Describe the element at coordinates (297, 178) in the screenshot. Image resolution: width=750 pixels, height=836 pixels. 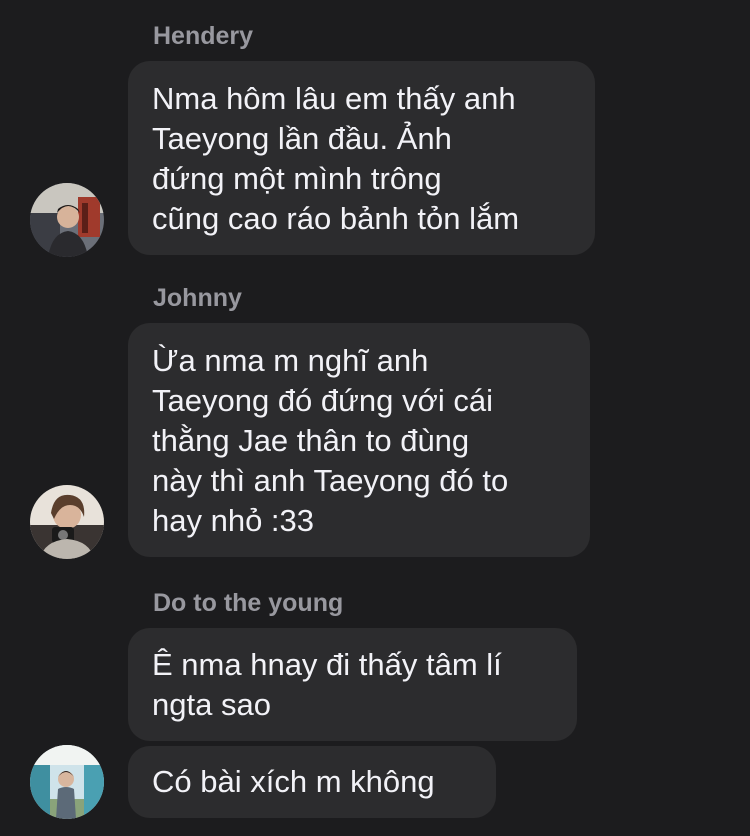
I see `message-line: đứng một mình trông` at that location.